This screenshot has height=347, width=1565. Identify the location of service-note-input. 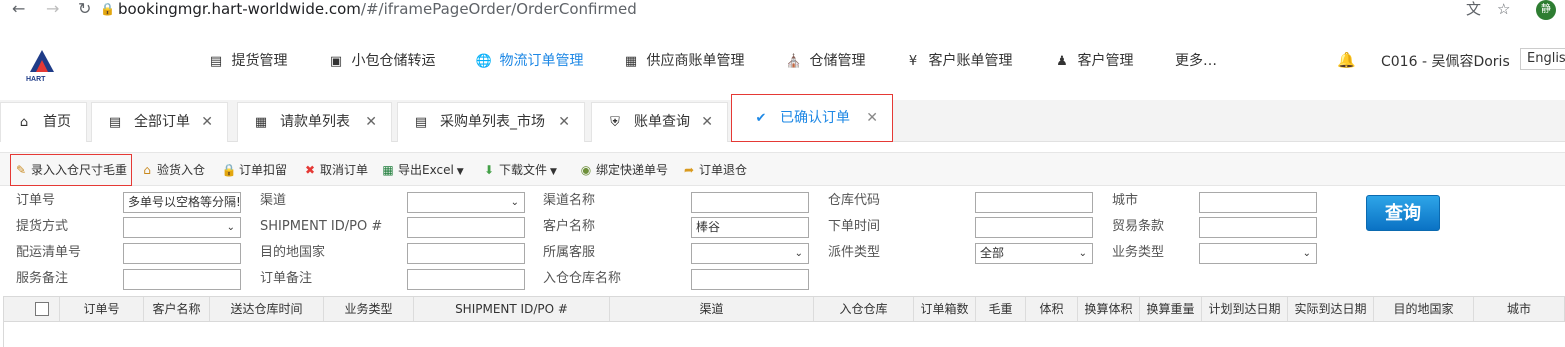
(182, 279).